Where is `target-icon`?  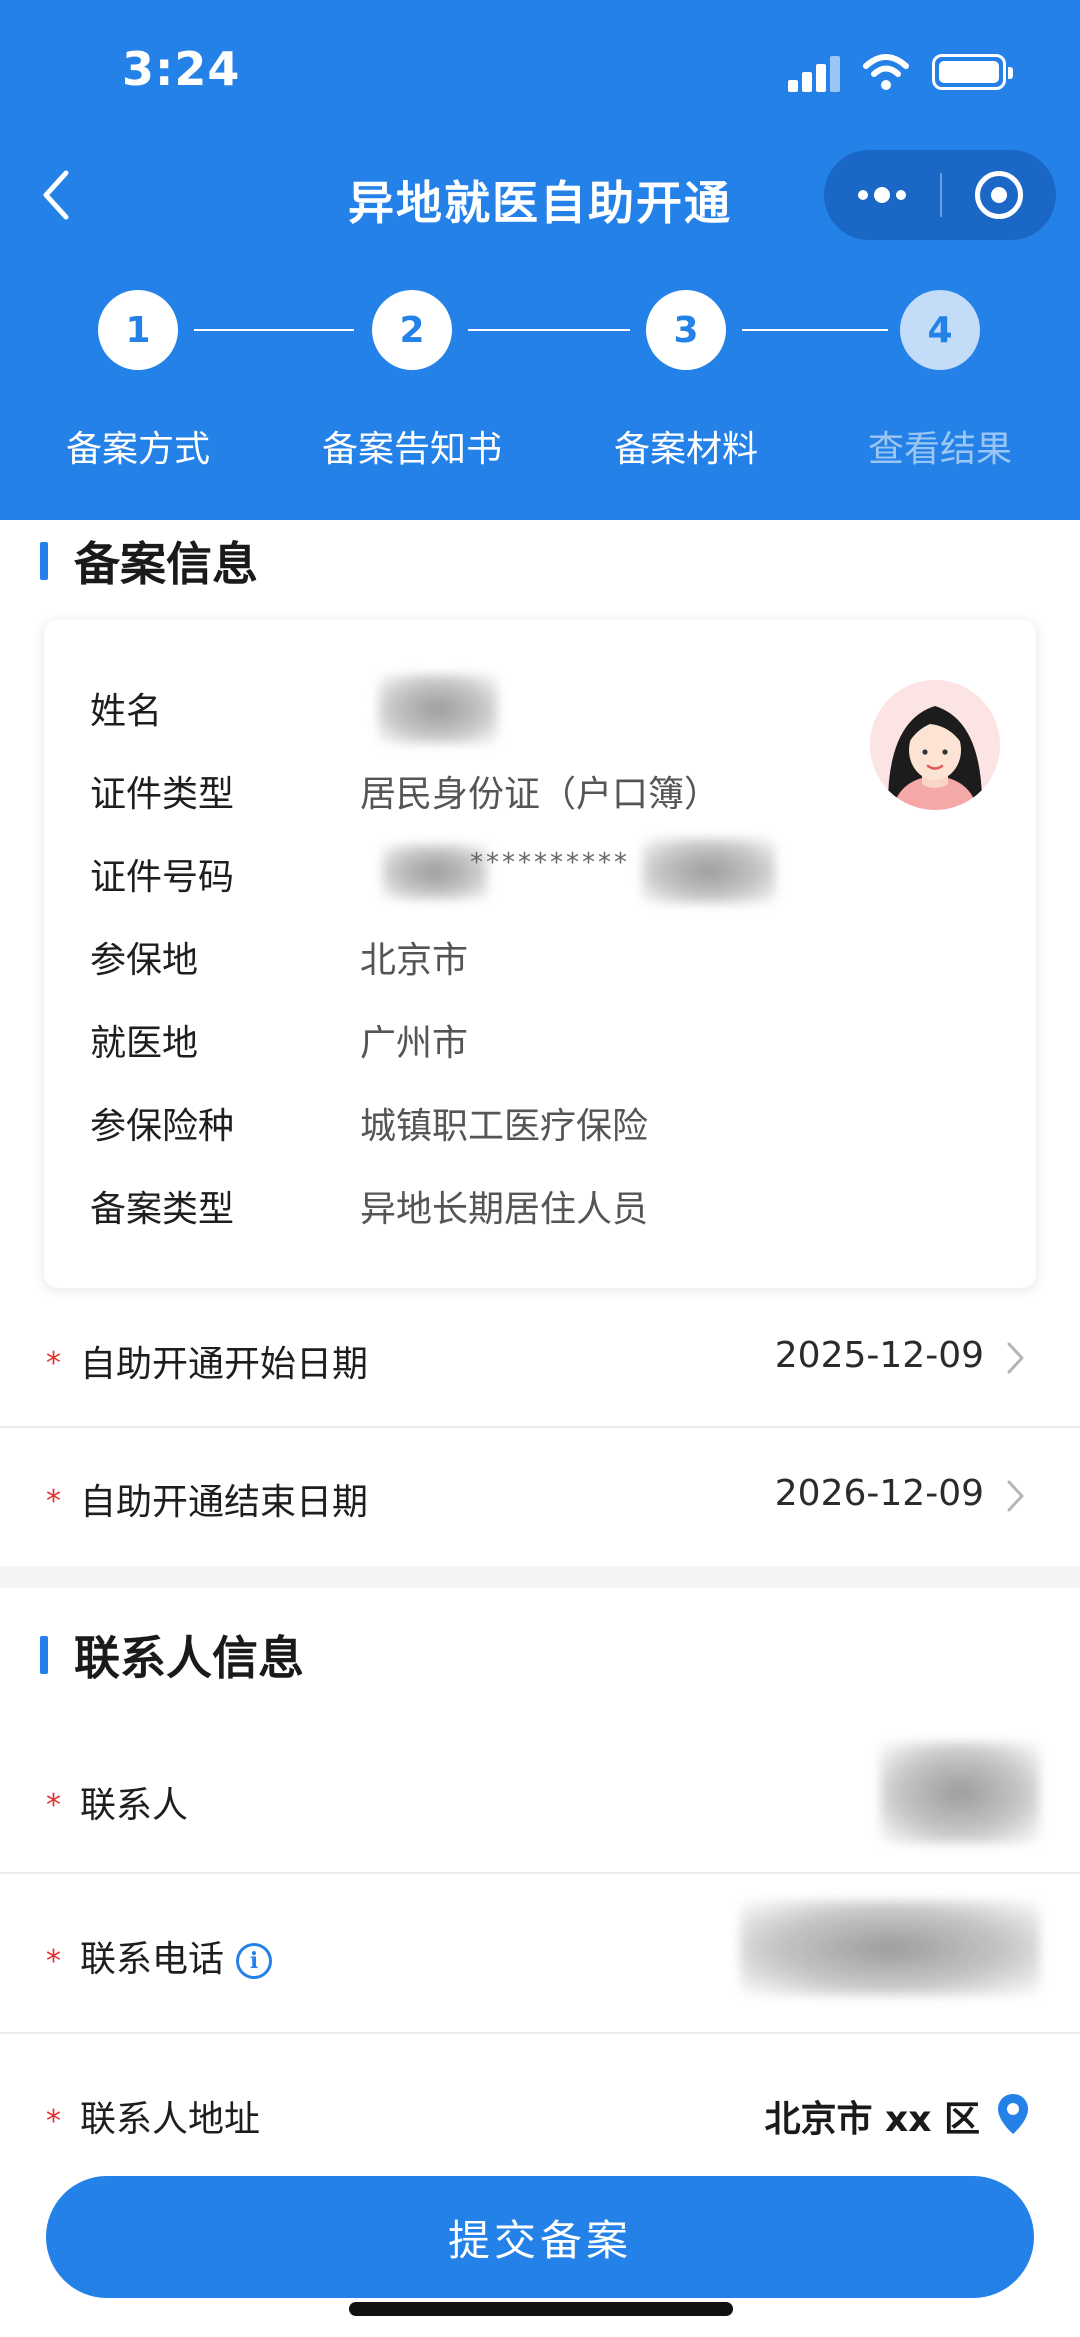 target-icon is located at coordinates (999, 195).